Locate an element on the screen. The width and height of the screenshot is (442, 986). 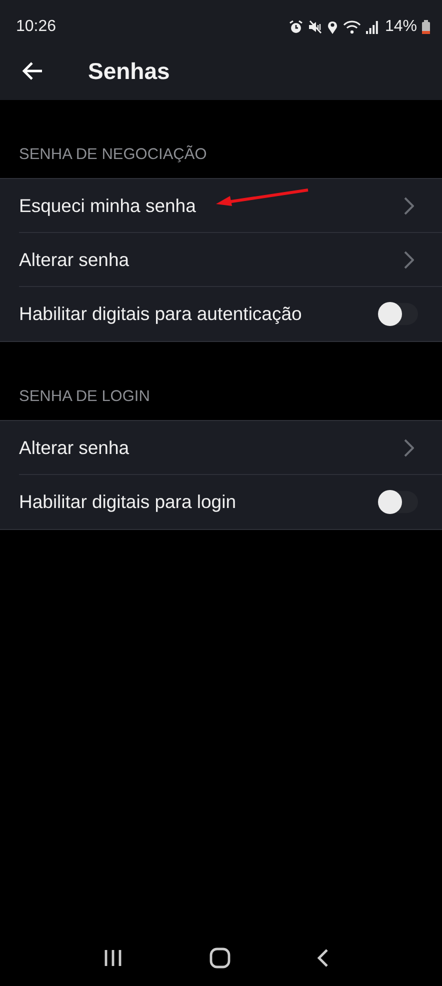
alarm-icon is located at coordinates (295, 27).